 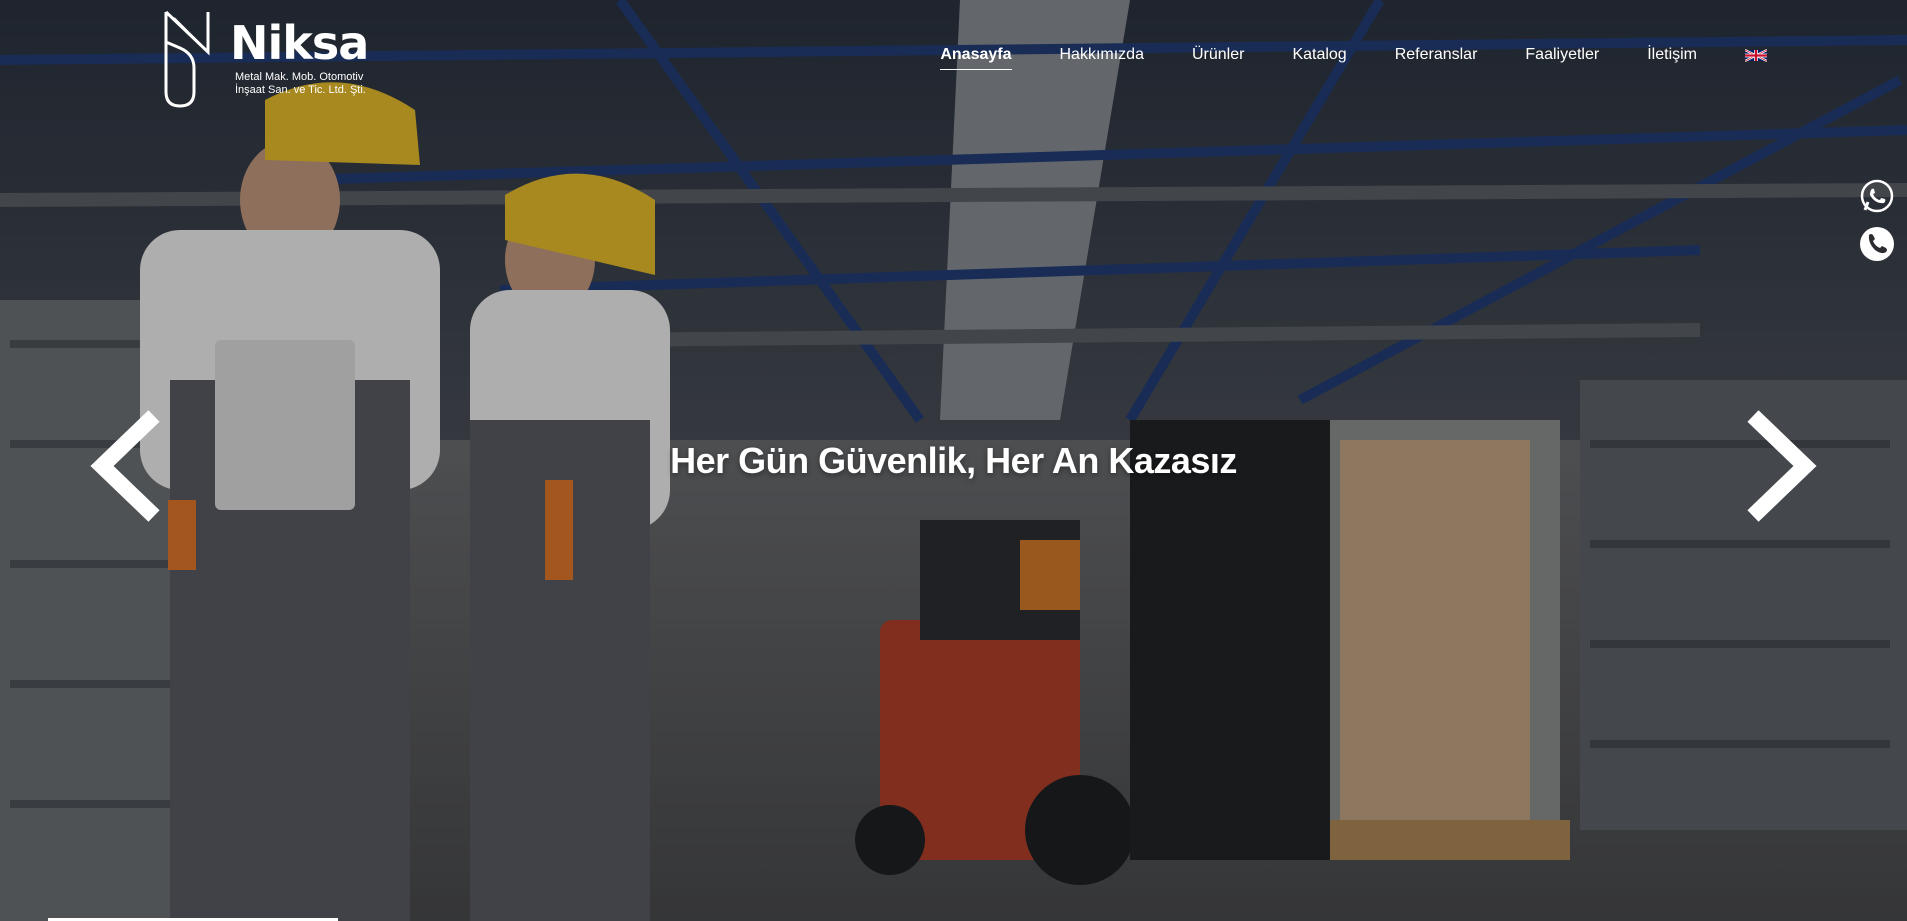 What do you see at coordinates (1877, 220) in the screenshot?
I see `contact-icons` at bounding box center [1877, 220].